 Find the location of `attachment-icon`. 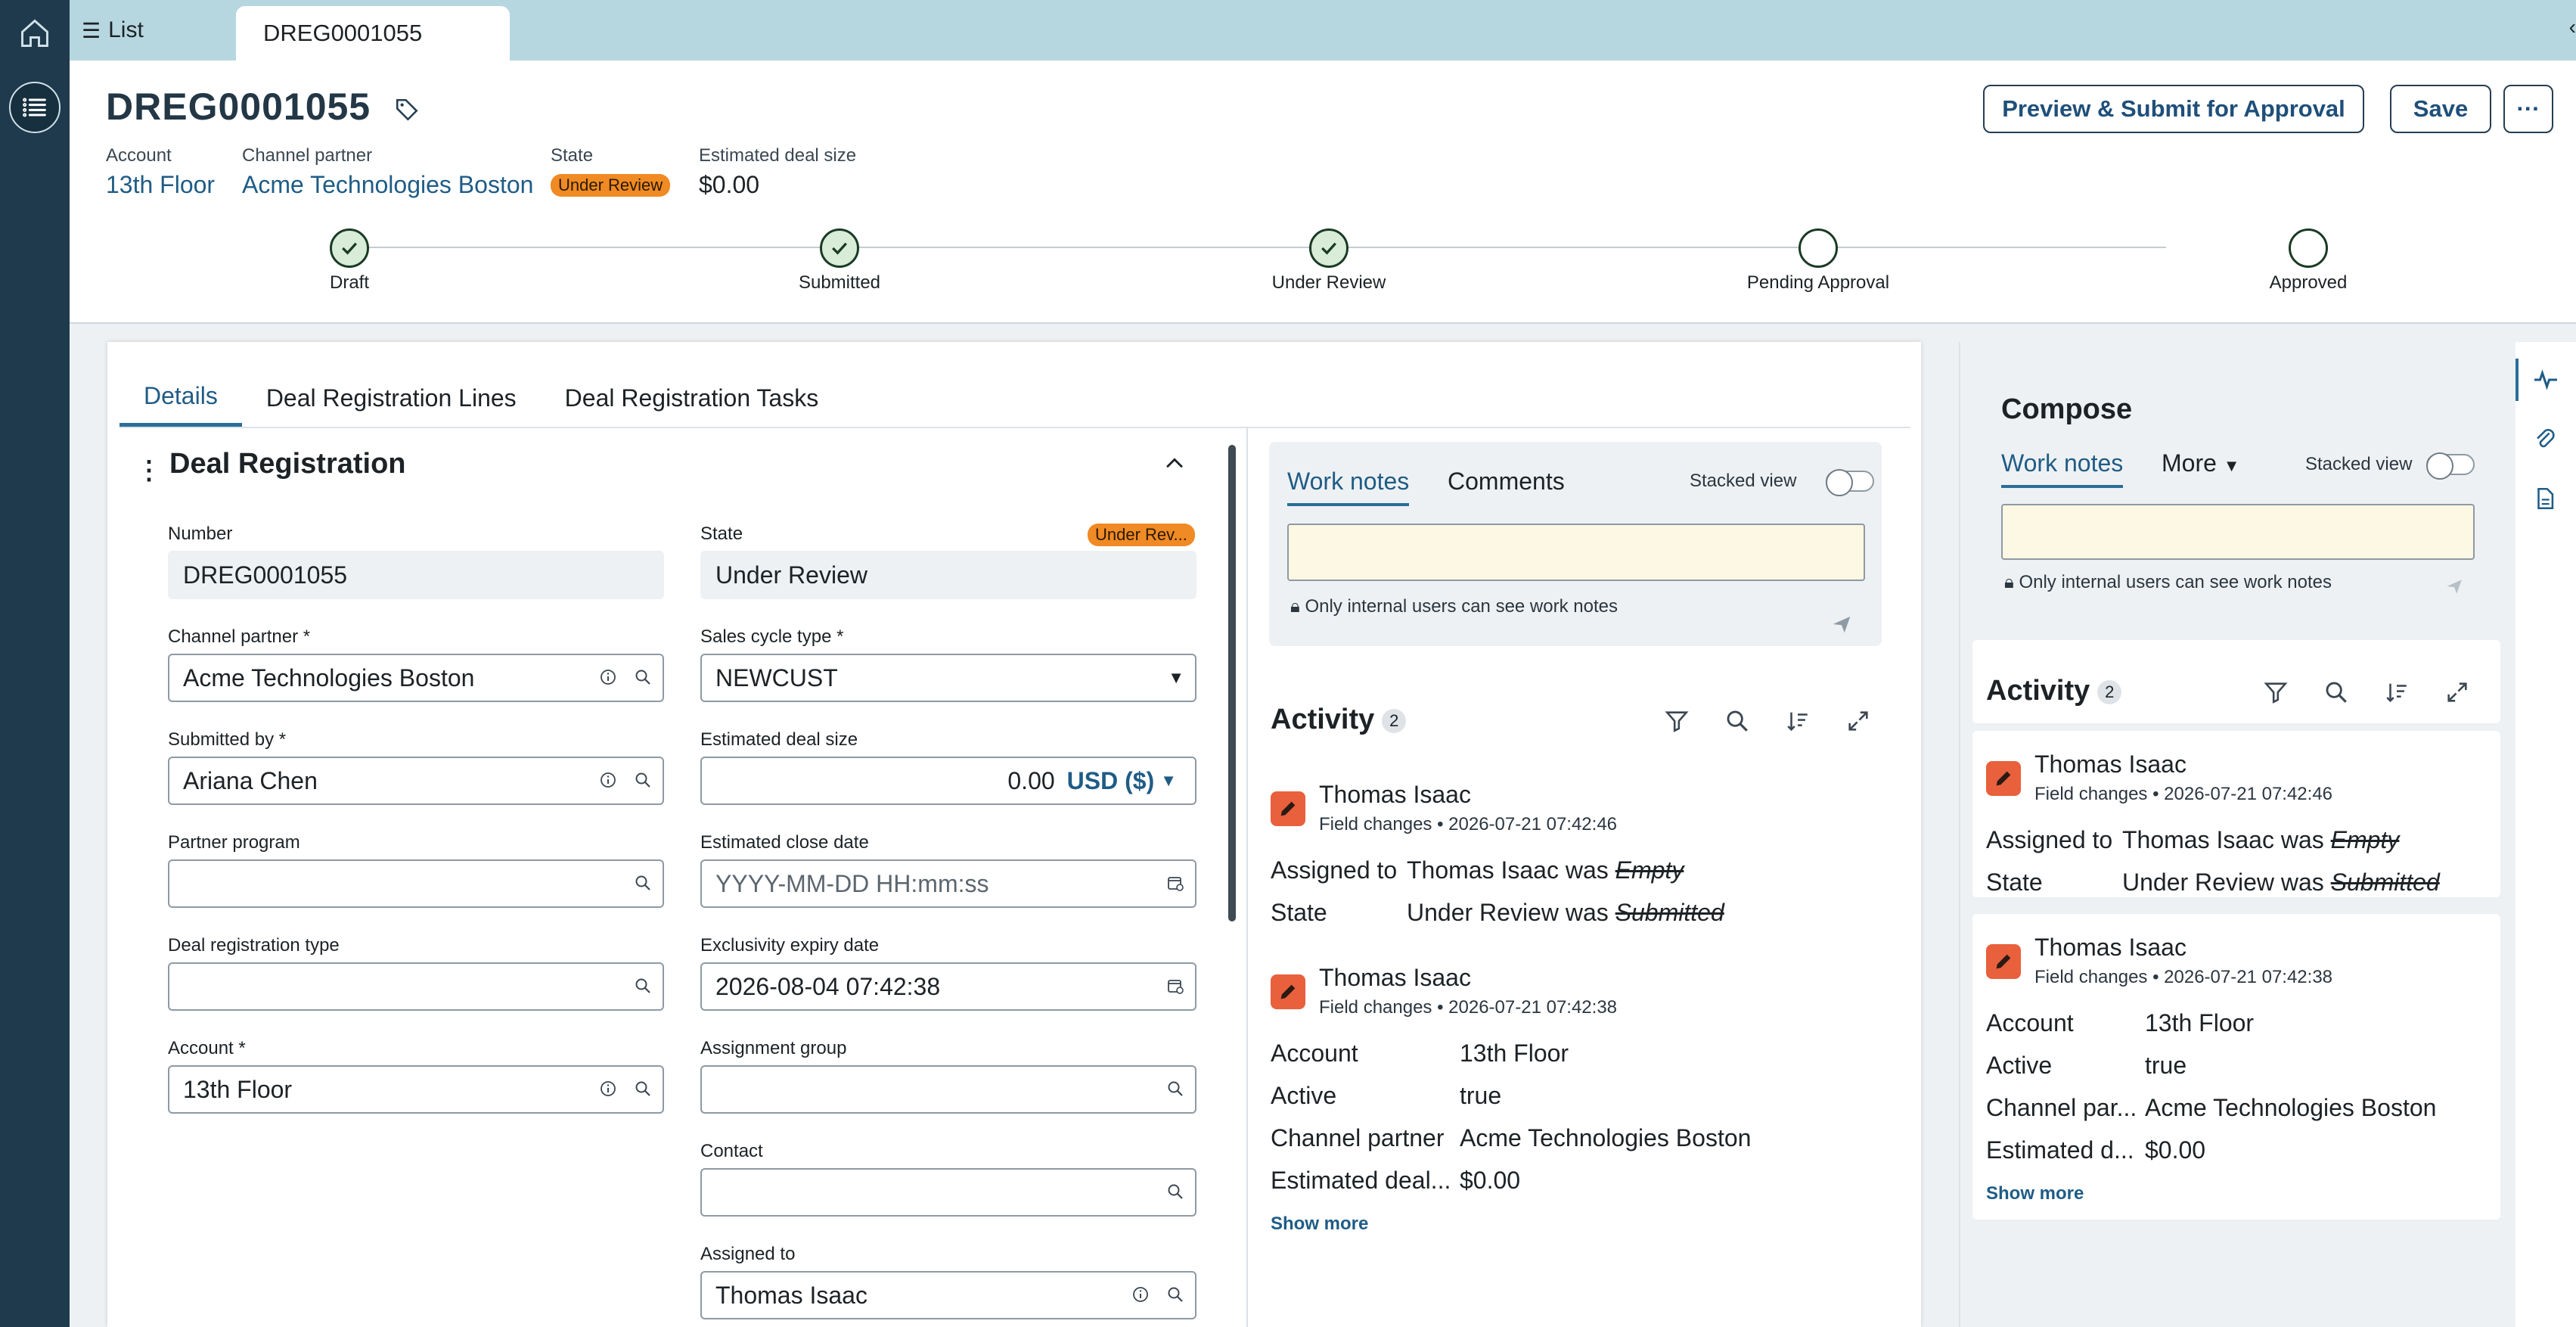

attachment-icon is located at coordinates (2545, 441).